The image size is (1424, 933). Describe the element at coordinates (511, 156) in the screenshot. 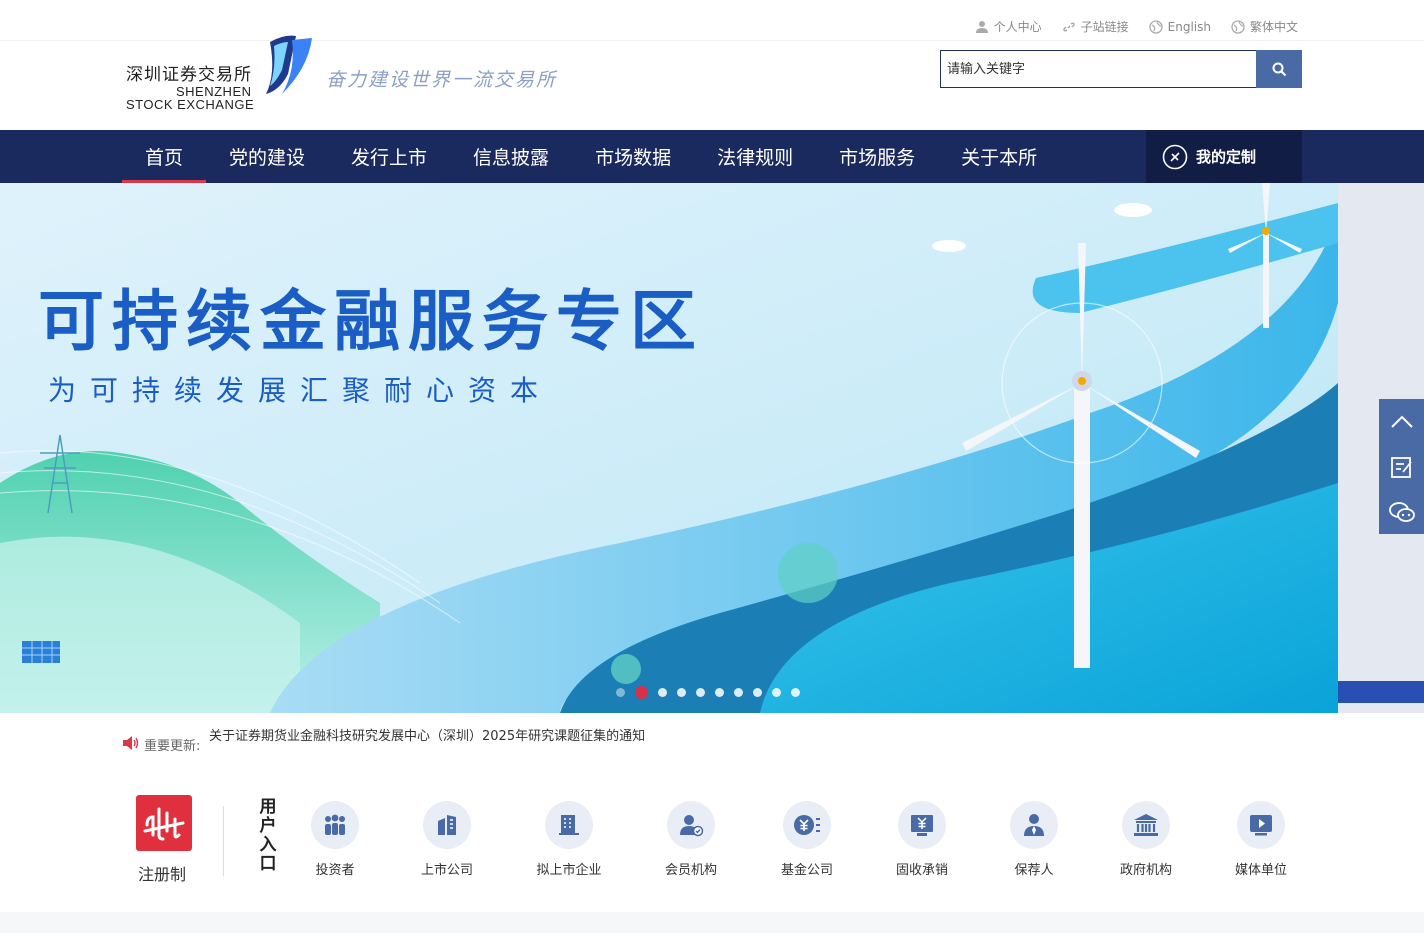

I see `nav-item-disclosure: 信息披露` at that location.